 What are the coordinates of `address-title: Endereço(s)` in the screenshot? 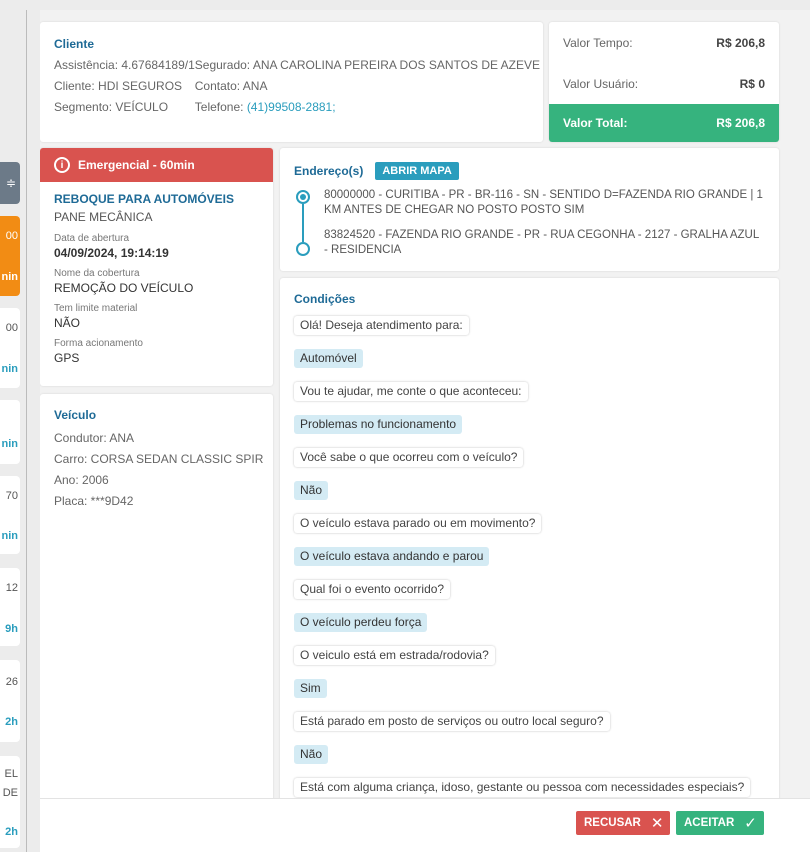 It's located at (329, 171).